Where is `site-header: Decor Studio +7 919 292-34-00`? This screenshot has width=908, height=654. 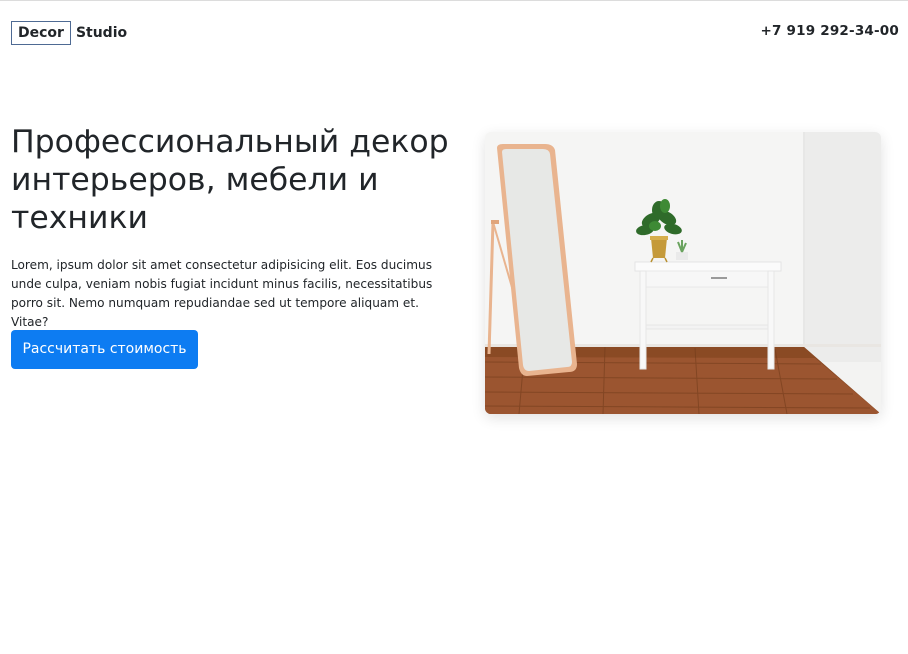
site-header: Decor Studio +7 919 292-34-00 is located at coordinates (454, 30).